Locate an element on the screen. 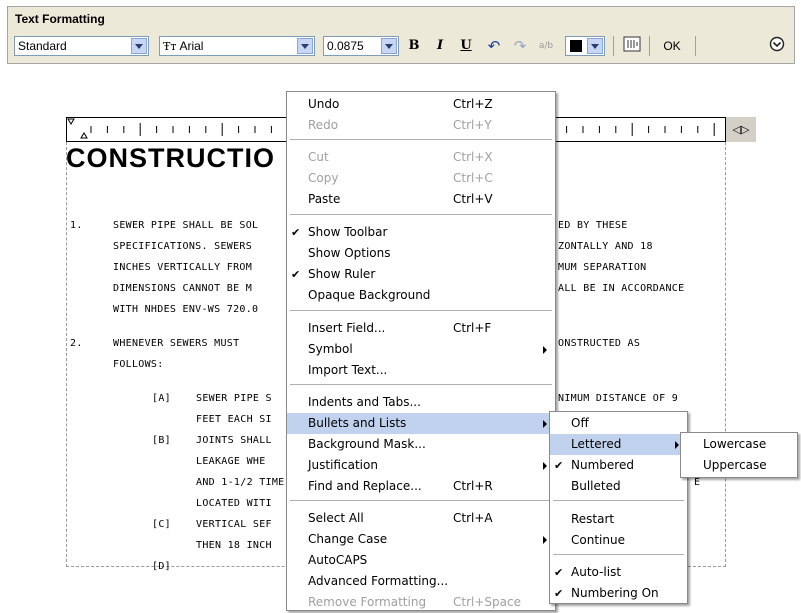  bold-button: B is located at coordinates (414, 46).